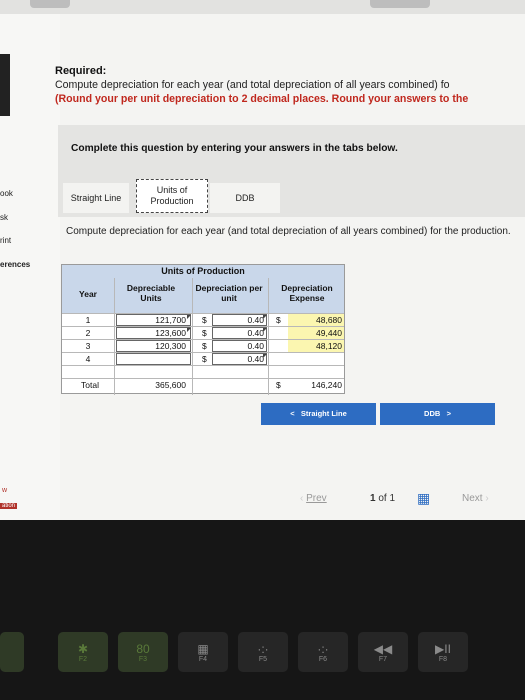 This screenshot has height=700, width=525. What do you see at coordinates (153, 359) in the screenshot?
I see `units-input` at bounding box center [153, 359].